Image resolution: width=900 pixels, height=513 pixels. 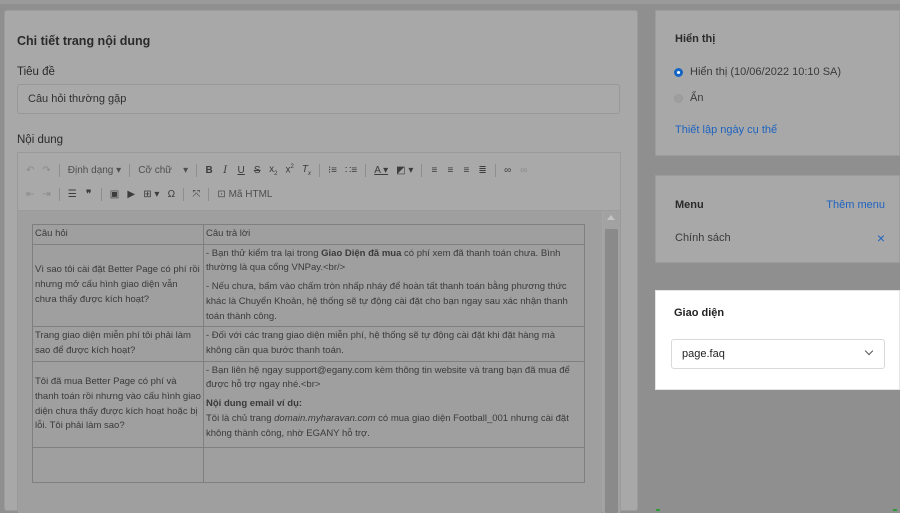 I want to click on menu-item: Chính sách, so click(x=703, y=238).